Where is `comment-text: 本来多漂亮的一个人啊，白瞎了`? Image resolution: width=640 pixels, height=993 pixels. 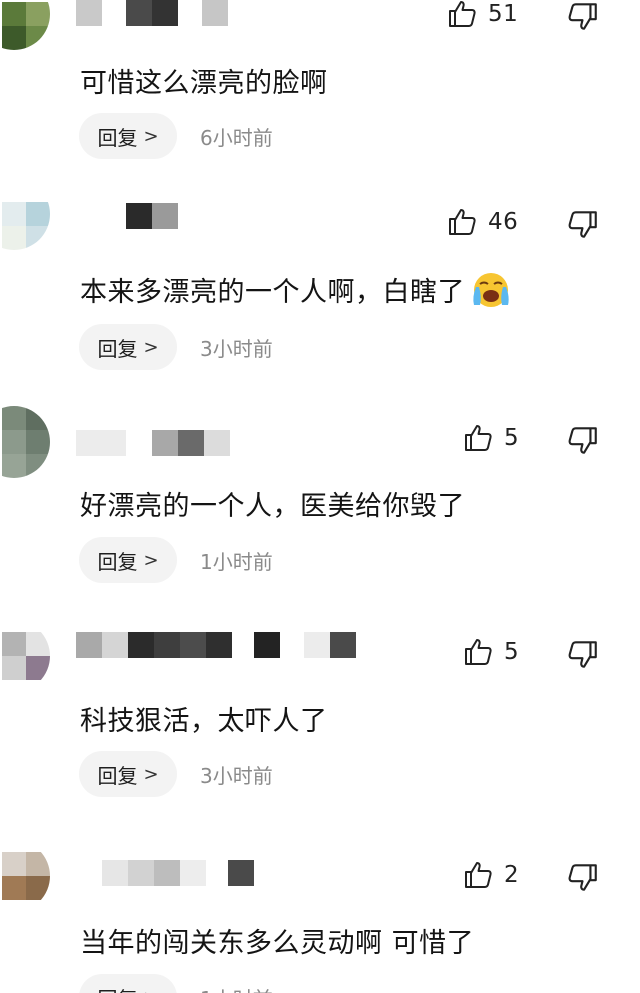 comment-text: 本来多漂亮的一个人啊，白瞎了 is located at coordinates (295, 289).